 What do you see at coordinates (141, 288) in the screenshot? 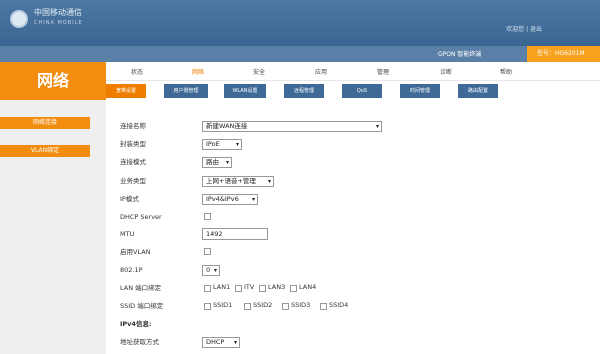
I see `lan-bind-label: LAN 端口绑定` at bounding box center [141, 288].